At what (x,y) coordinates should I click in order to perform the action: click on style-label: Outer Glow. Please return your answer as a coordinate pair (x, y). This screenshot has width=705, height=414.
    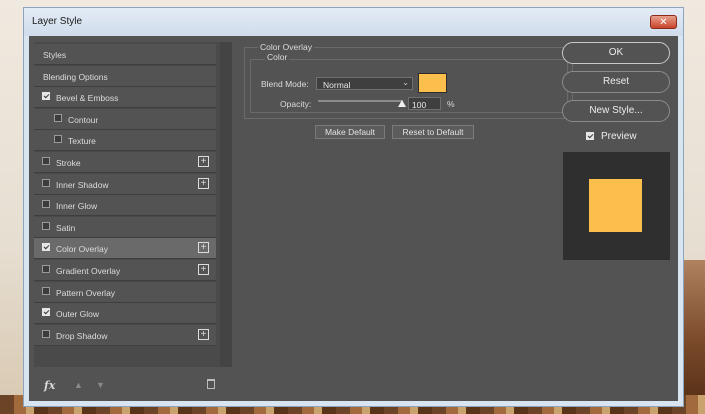
    Looking at the image, I should click on (77, 314).